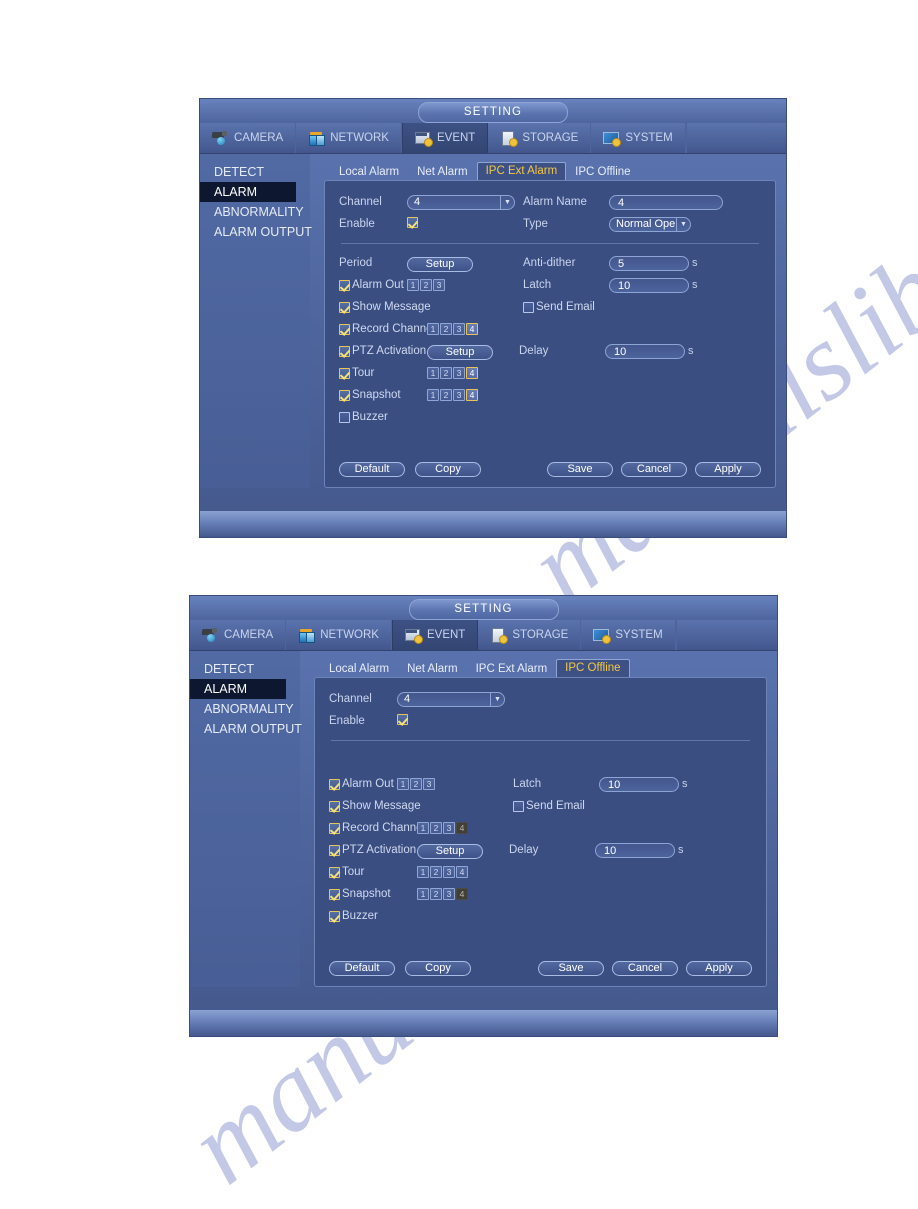  What do you see at coordinates (375, 806) in the screenshot?
I see `show-message-checkbox-row: Show Message` at bounding box center [375, 806].